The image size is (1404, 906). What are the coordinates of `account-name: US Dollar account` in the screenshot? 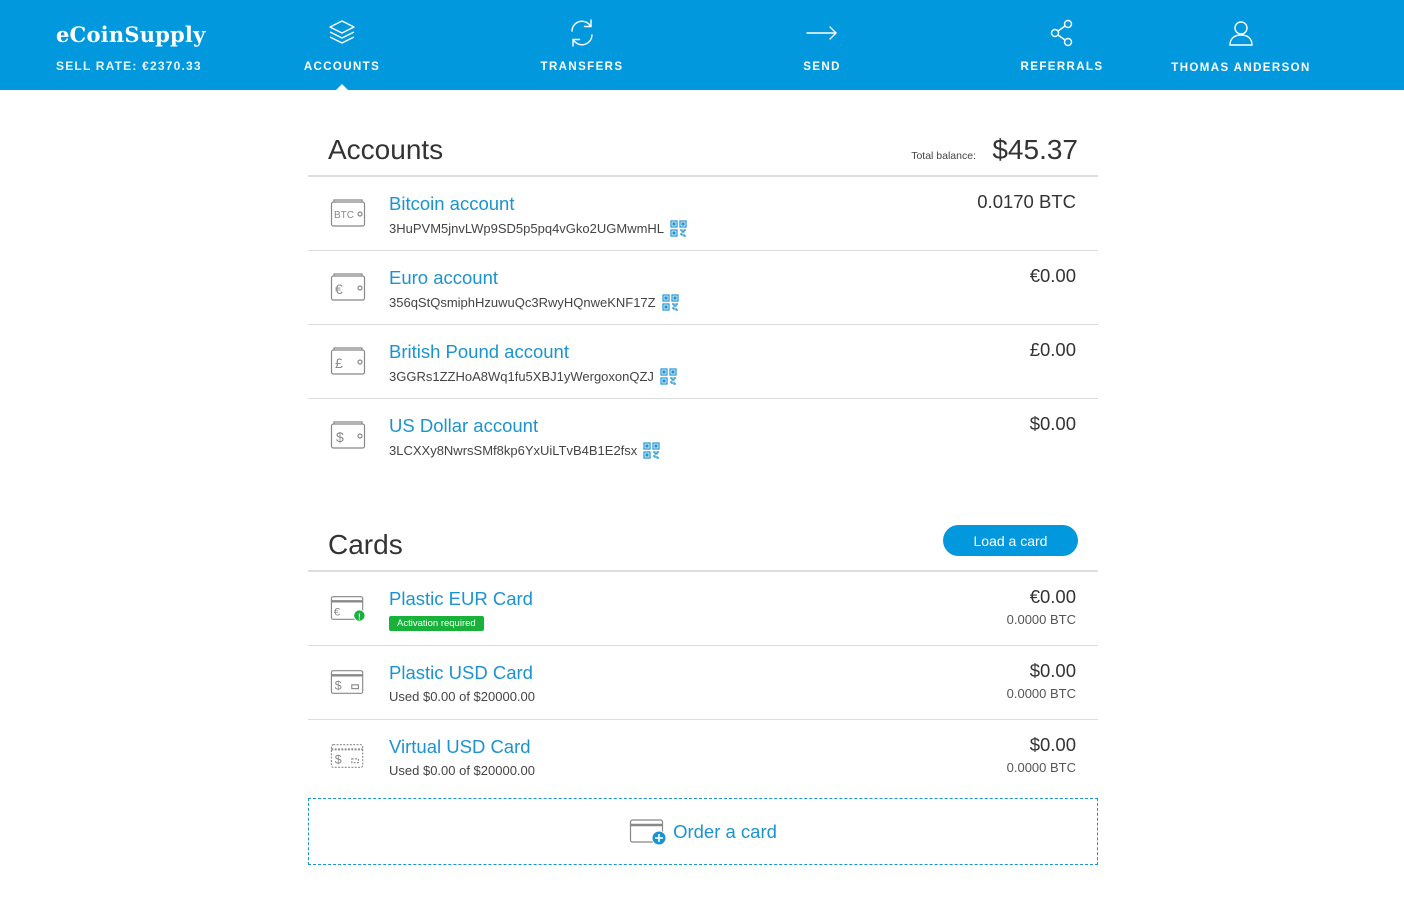 It's located at (463, 426).